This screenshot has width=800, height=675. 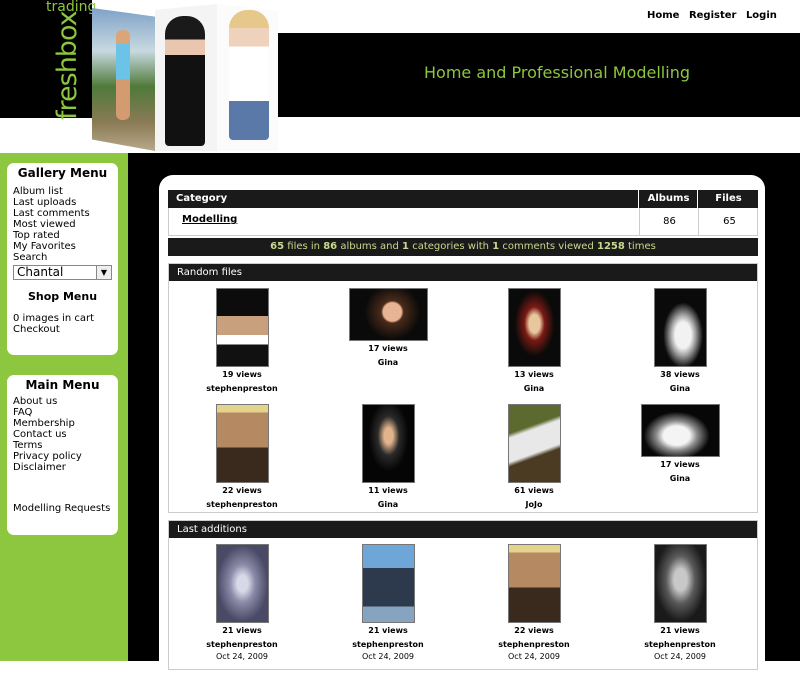 I want to click on most-viewed-link: Most viewed, so click(x=62, y=224).